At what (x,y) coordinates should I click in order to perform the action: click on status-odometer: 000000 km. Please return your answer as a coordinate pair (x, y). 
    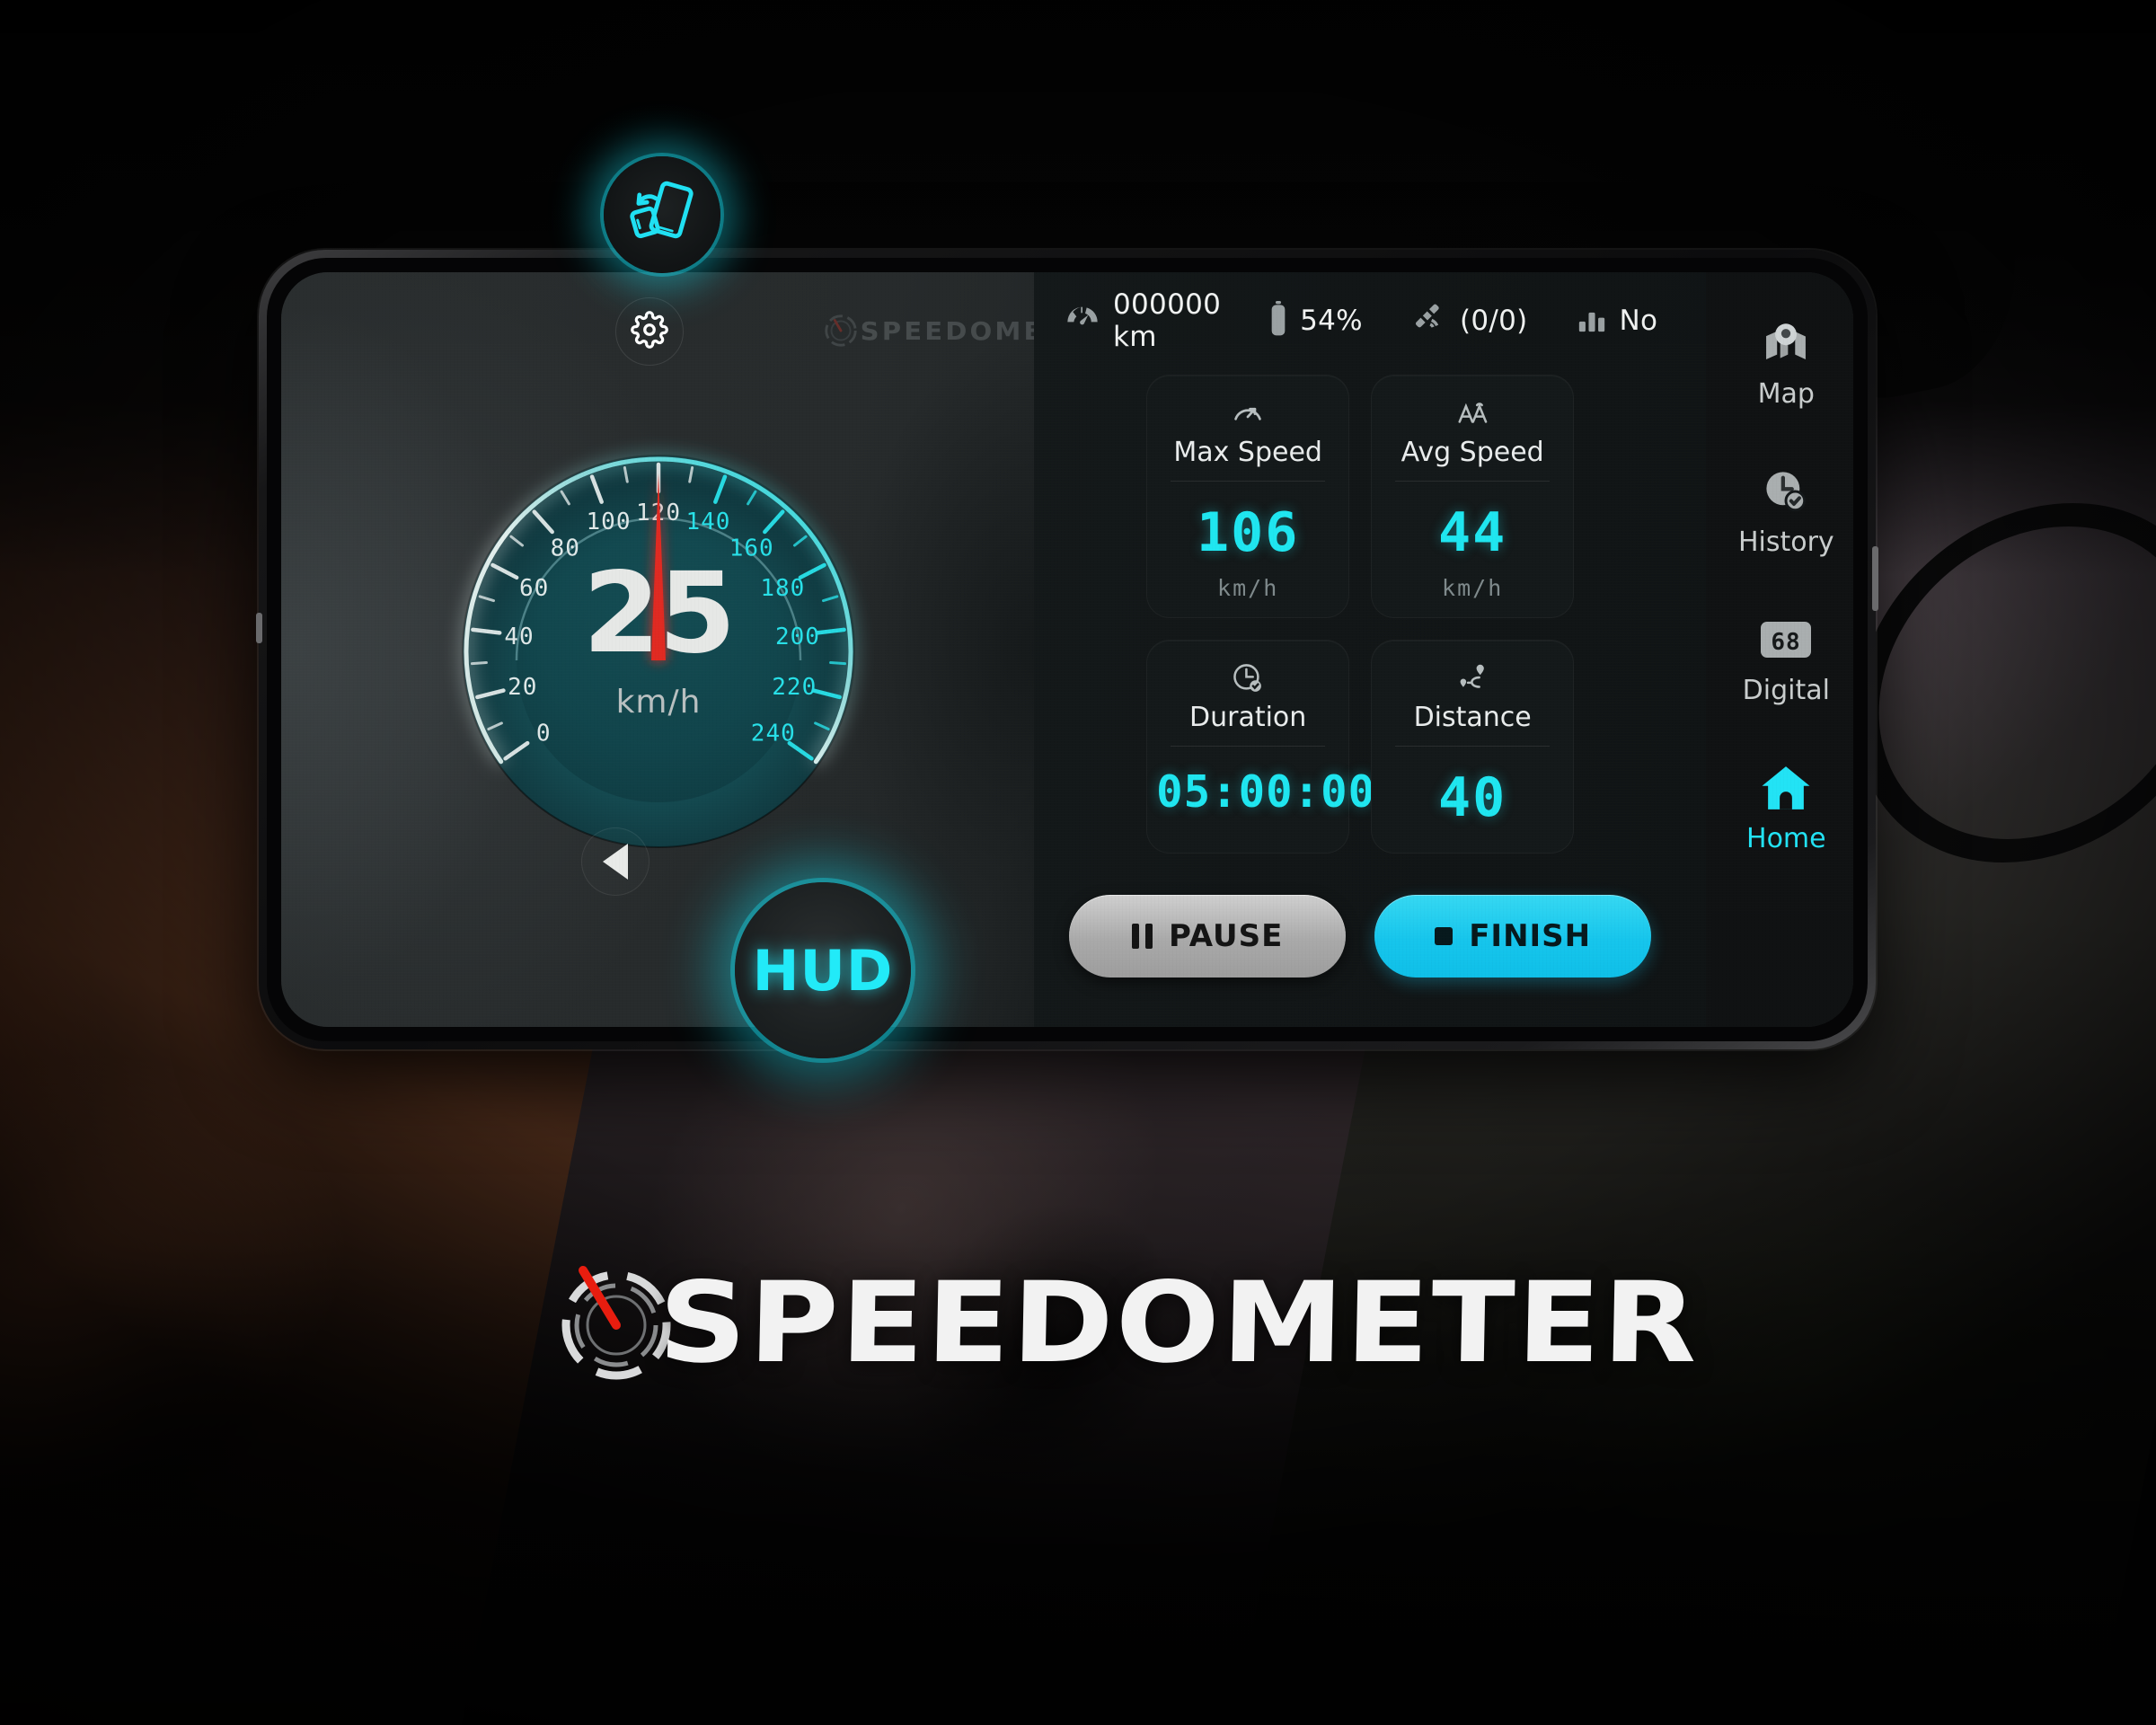
    Looking at the image, I should click on (1167, 320).